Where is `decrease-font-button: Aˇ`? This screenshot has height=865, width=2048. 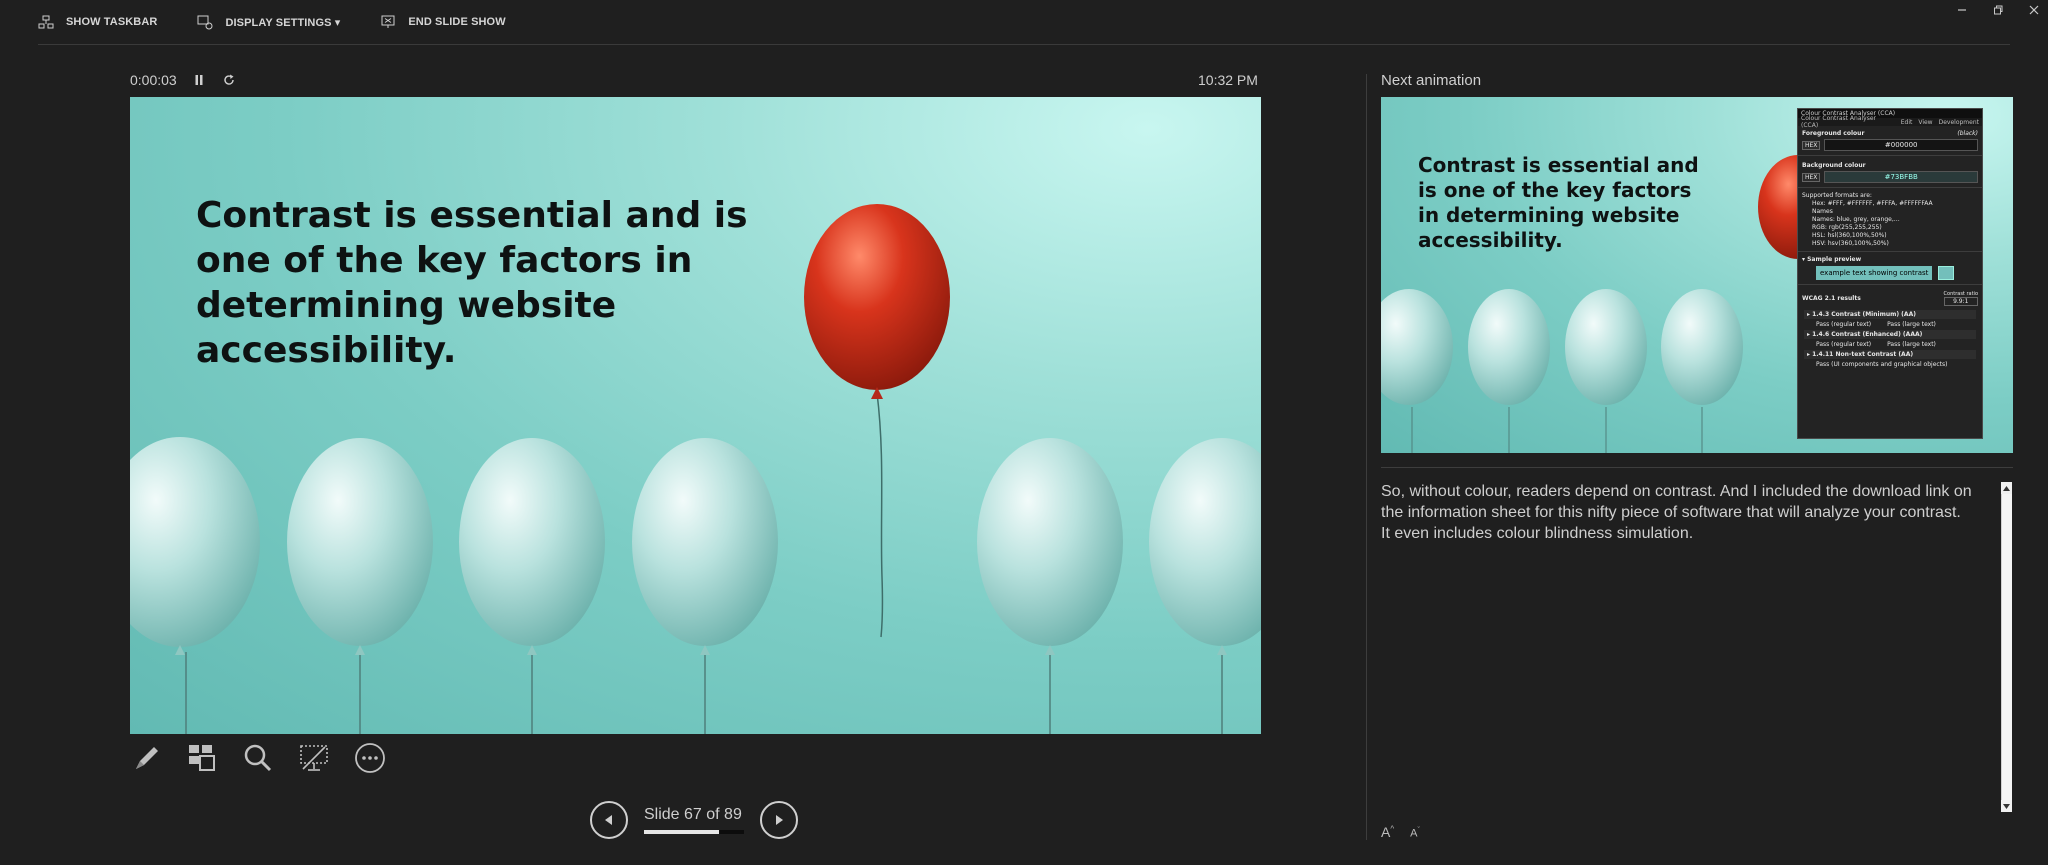 decrease-font-button: Aˇ is located at coordinates (1415, 833).